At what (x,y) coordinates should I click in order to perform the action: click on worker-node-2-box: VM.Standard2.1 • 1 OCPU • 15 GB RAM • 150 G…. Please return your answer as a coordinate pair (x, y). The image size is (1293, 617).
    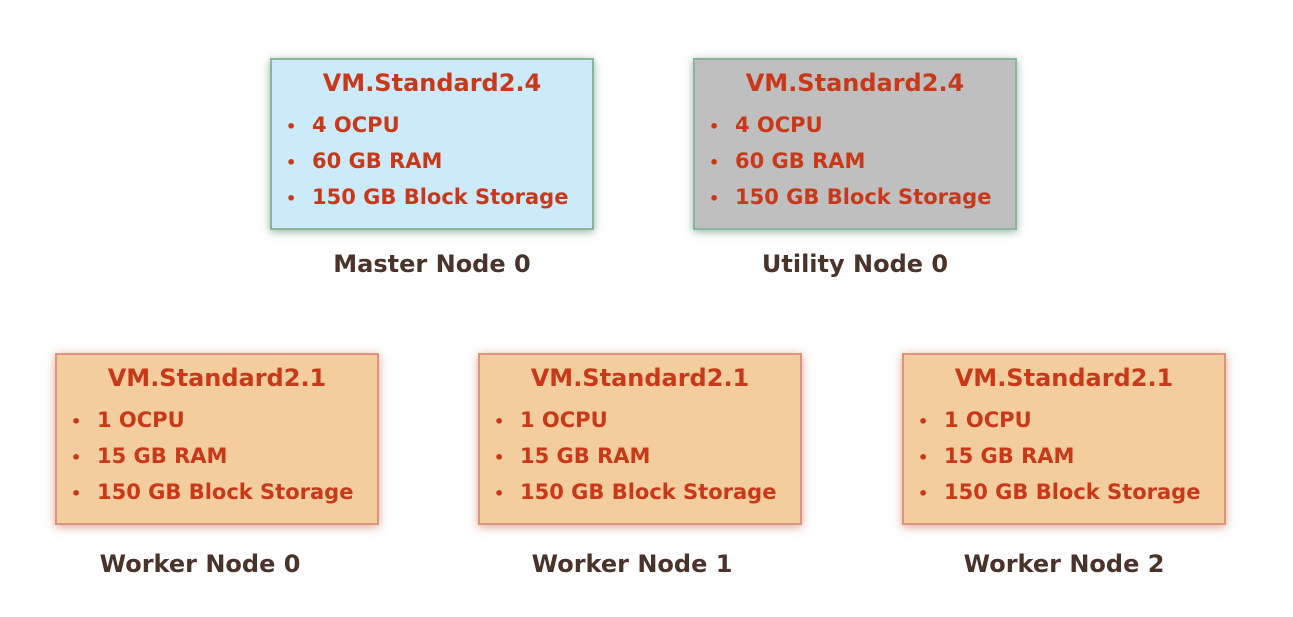
    Looking at the image, I should click on (1064, 439).